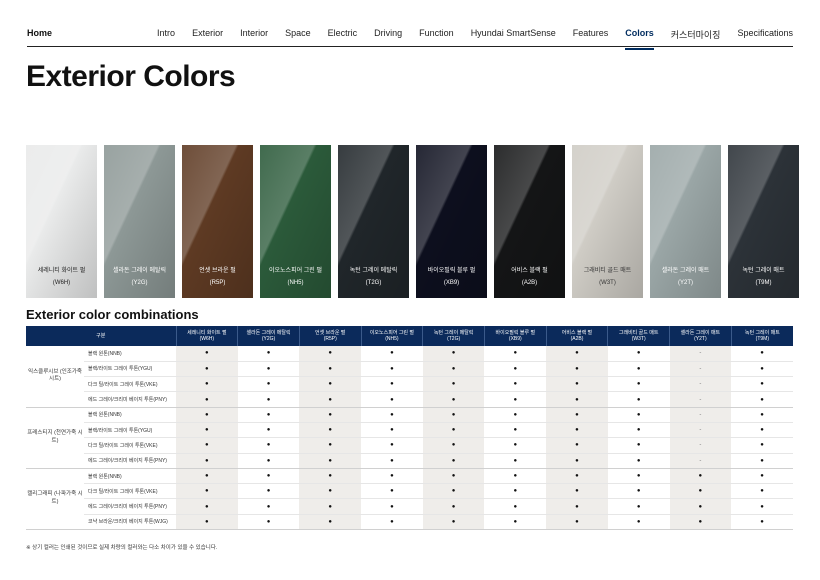  What do you see at coordinates (207, 34) in the screenshot?
I see `nav-link-1: Exterior` at bounding box center [207, 34].